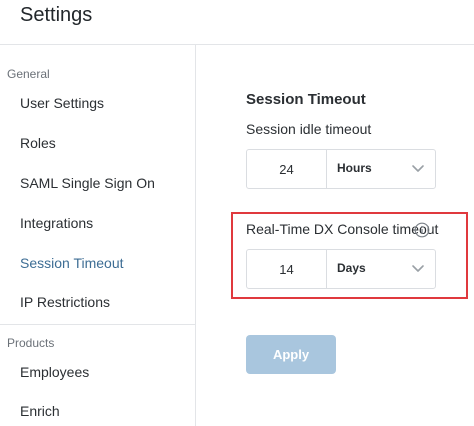 The height and width of the screenshot is (426, 474). Describe the element at coordinates (65, 302) in the screenshot. I see `sidebar-item-ip-restrictions: IP Restrictions` at that location.